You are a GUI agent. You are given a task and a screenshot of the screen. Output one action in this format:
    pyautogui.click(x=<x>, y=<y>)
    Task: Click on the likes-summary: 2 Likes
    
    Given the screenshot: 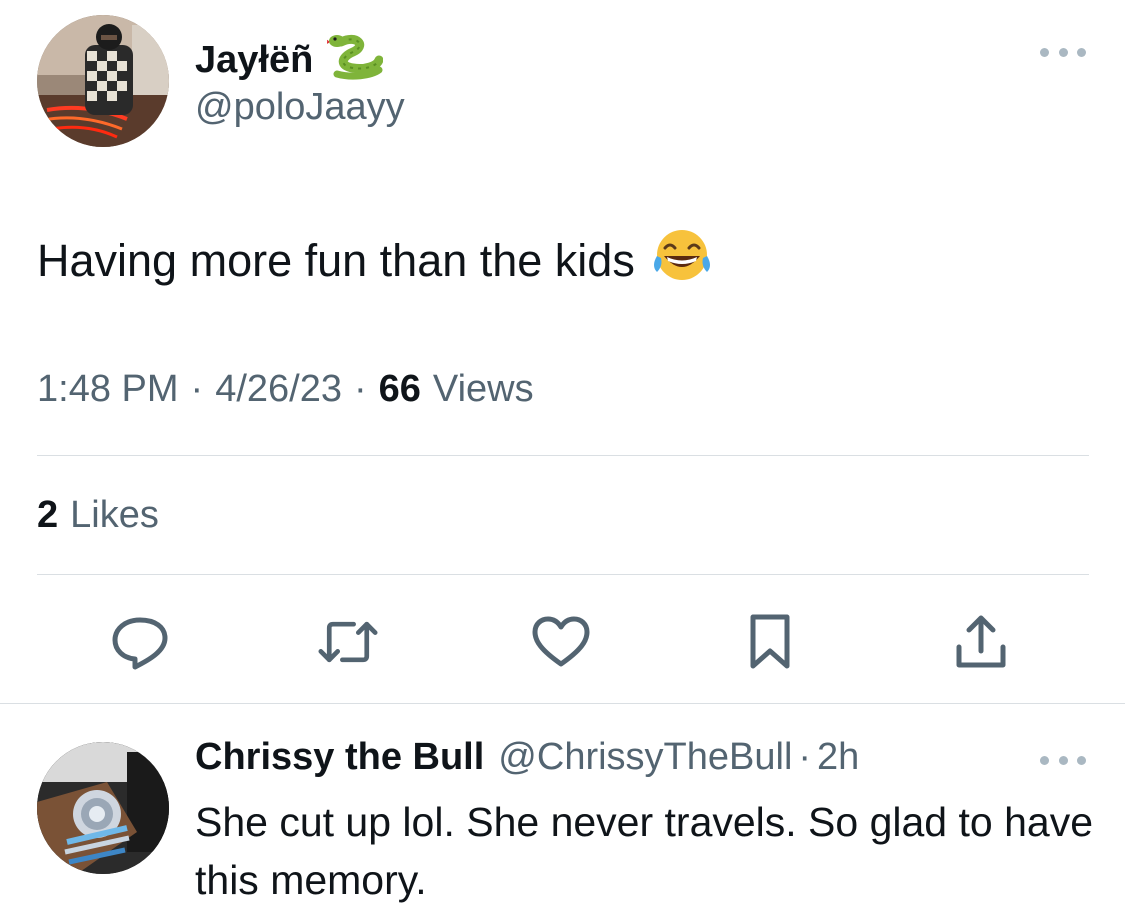 What is the action you would take?
    pyautogui.click(x=98, y=515)
    